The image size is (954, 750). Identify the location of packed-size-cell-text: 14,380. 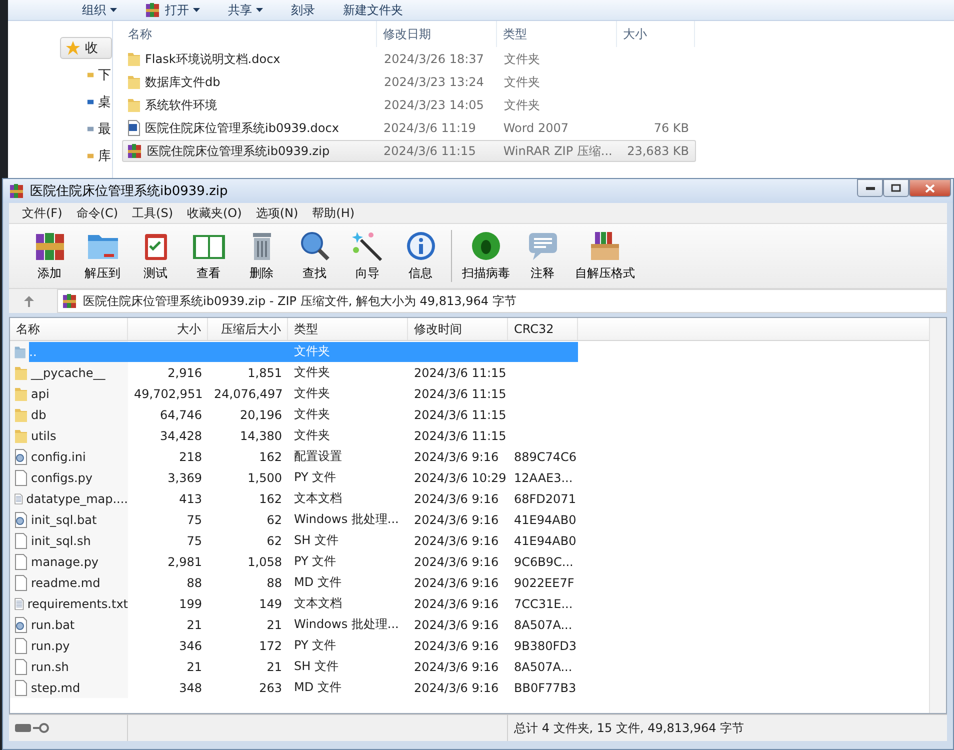
(261, 435).